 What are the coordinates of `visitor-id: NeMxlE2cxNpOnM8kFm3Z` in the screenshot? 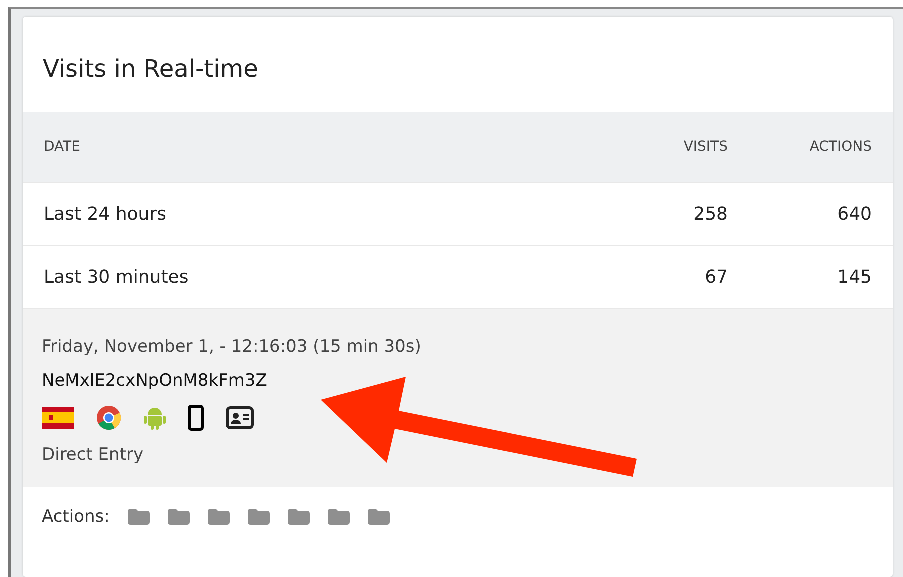 It's located at (155, 381).